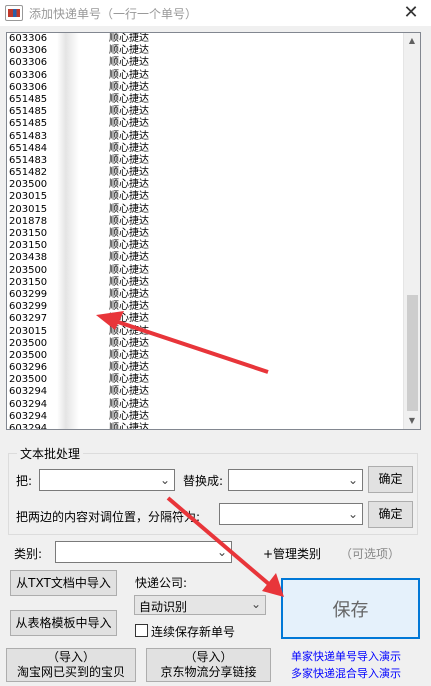  I want to click on tracking-number: 603296, so click(28, 368).